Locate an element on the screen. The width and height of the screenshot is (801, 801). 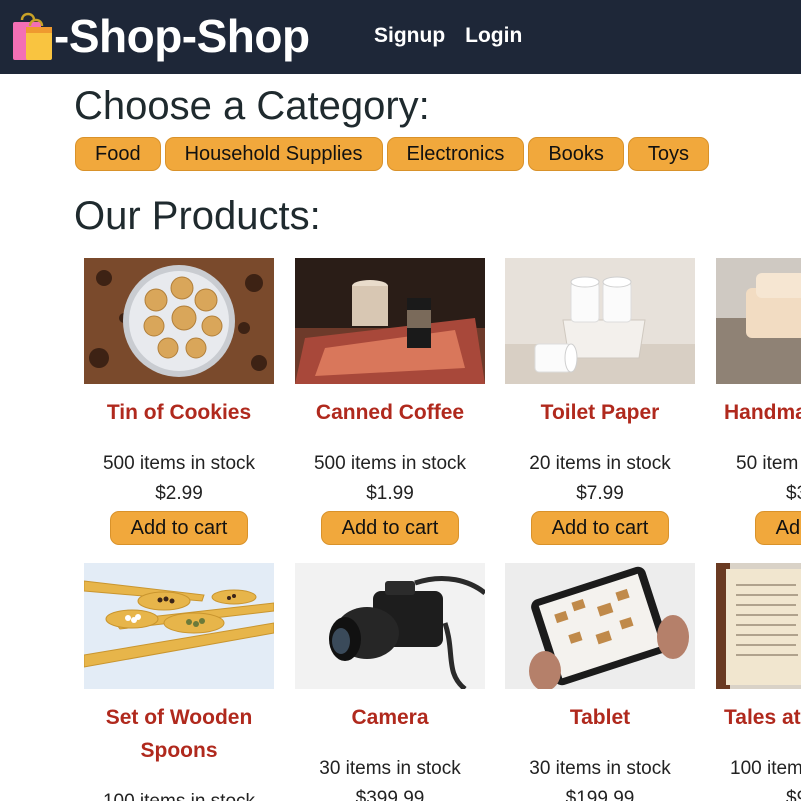
product-price: $7.99 is located at coordinates (600, 493).